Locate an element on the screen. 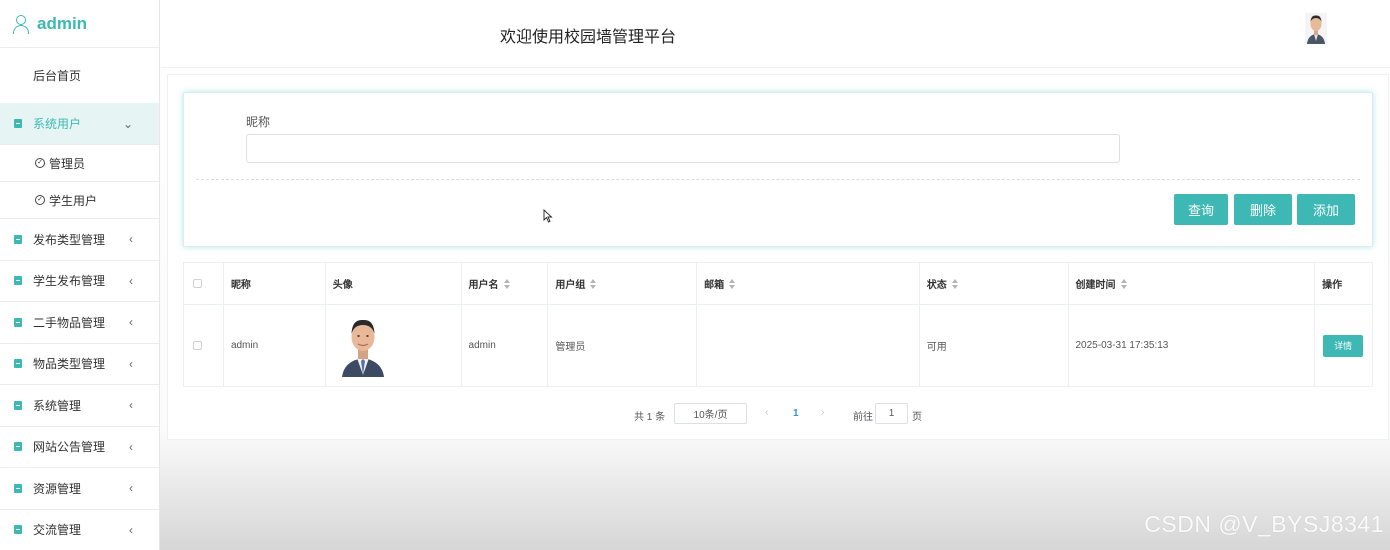 The image size is (1390, 550). sidebar-item-label: 学生发布管理 is located at coordinates (69, 281).